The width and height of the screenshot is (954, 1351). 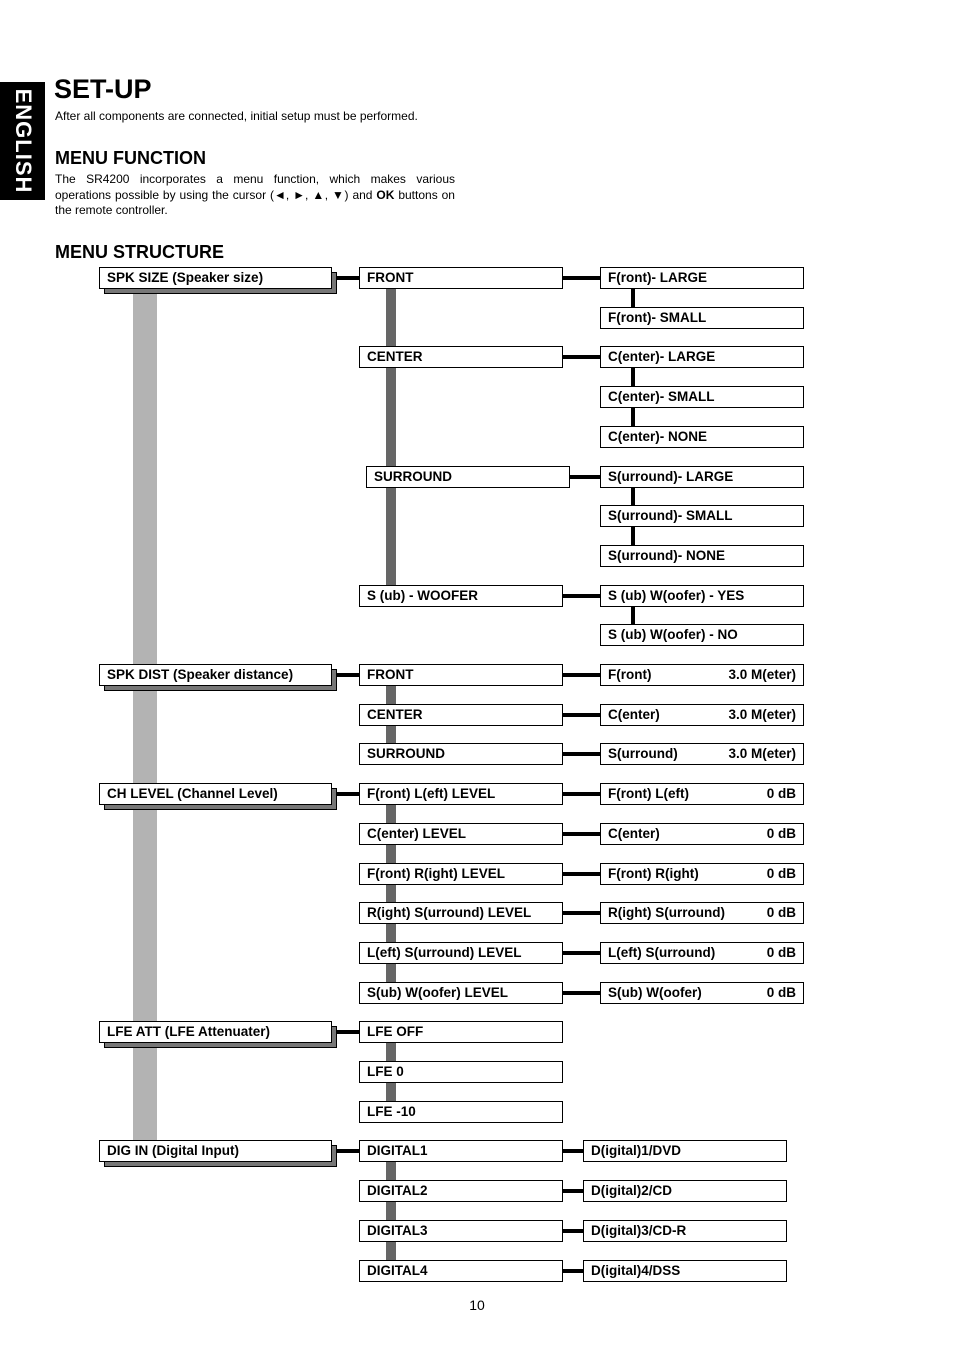 I want to click on menu-option: R(ight) S(urround) 0 dB, so click(x=702, y=913).